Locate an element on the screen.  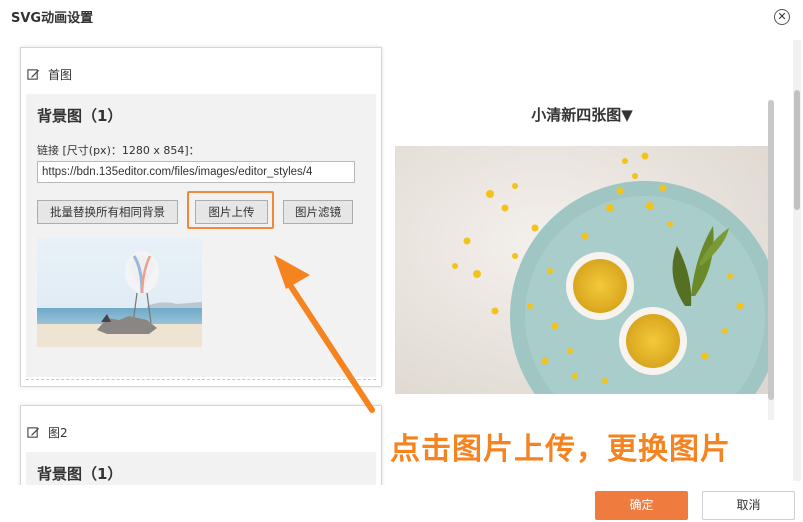
card-header-label: 图2 is located at coordinates (58, 433).